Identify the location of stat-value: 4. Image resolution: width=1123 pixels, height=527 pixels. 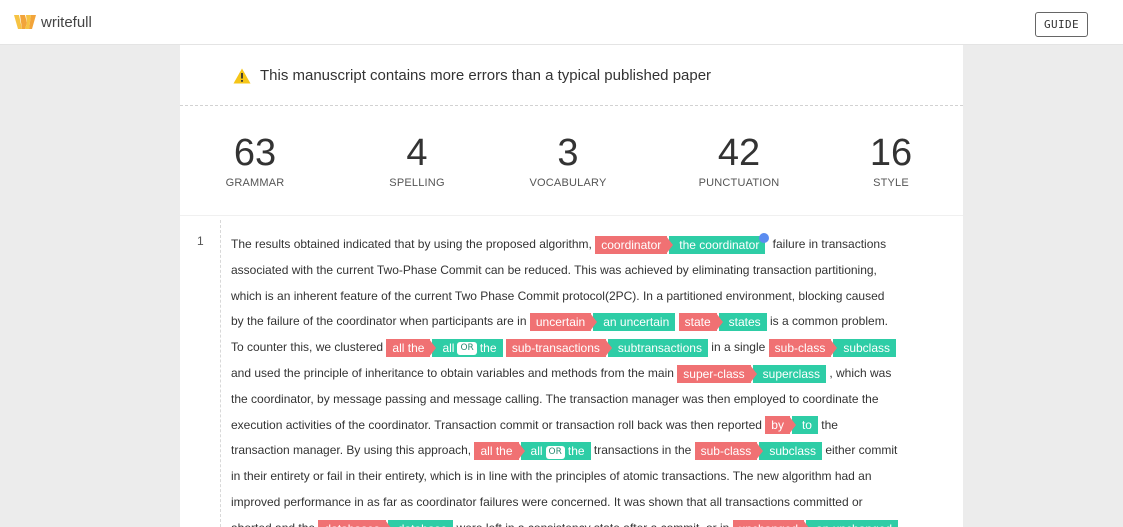
(417, 153).